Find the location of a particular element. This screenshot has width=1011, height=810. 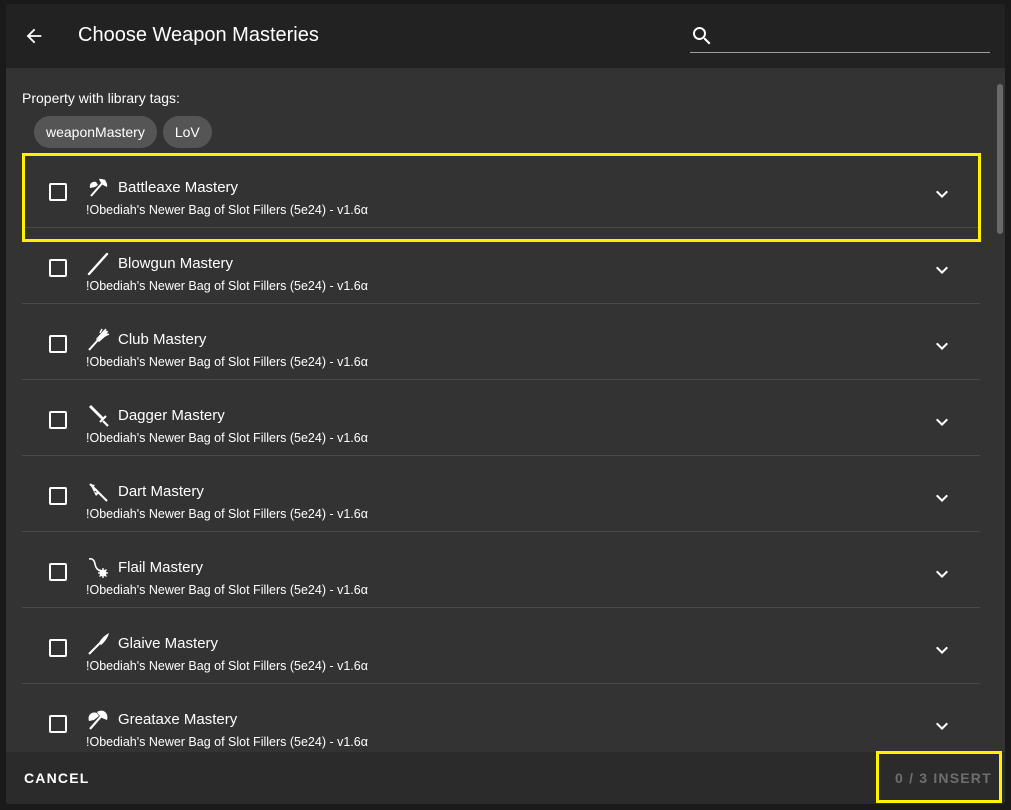

item-title: Dart Mastery is located at coordinates (161, 491).